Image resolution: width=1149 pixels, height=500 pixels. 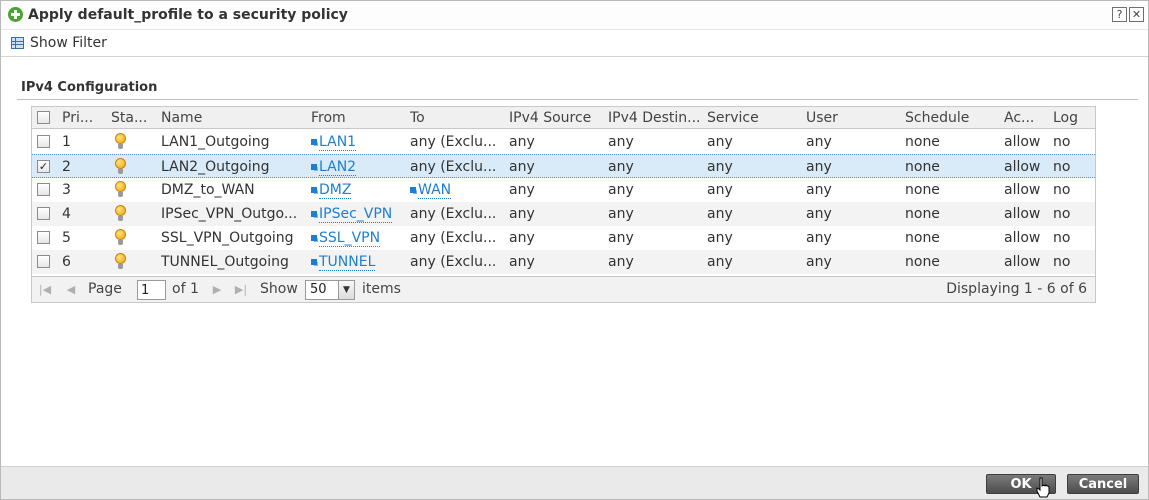 What do you see at coordinates (335, 190) in the screenshot?
I see `from-object-link: DMZ` at bounding box center [335, 190].